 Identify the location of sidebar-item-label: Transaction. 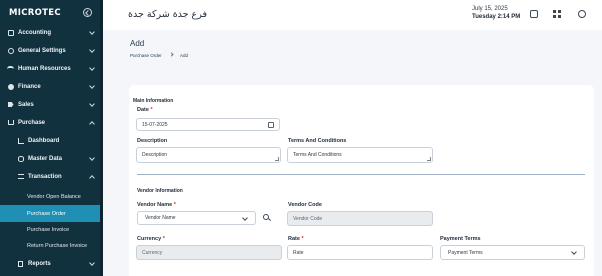
(45, 176).